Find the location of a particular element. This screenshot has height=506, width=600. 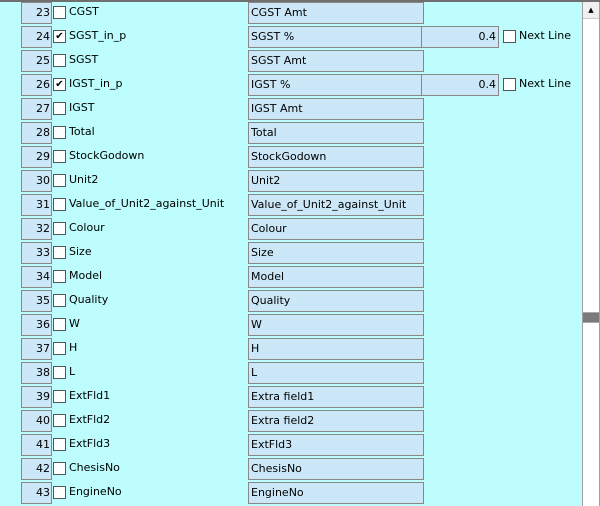

field-name-label: L is located at coordinates (72, 371).